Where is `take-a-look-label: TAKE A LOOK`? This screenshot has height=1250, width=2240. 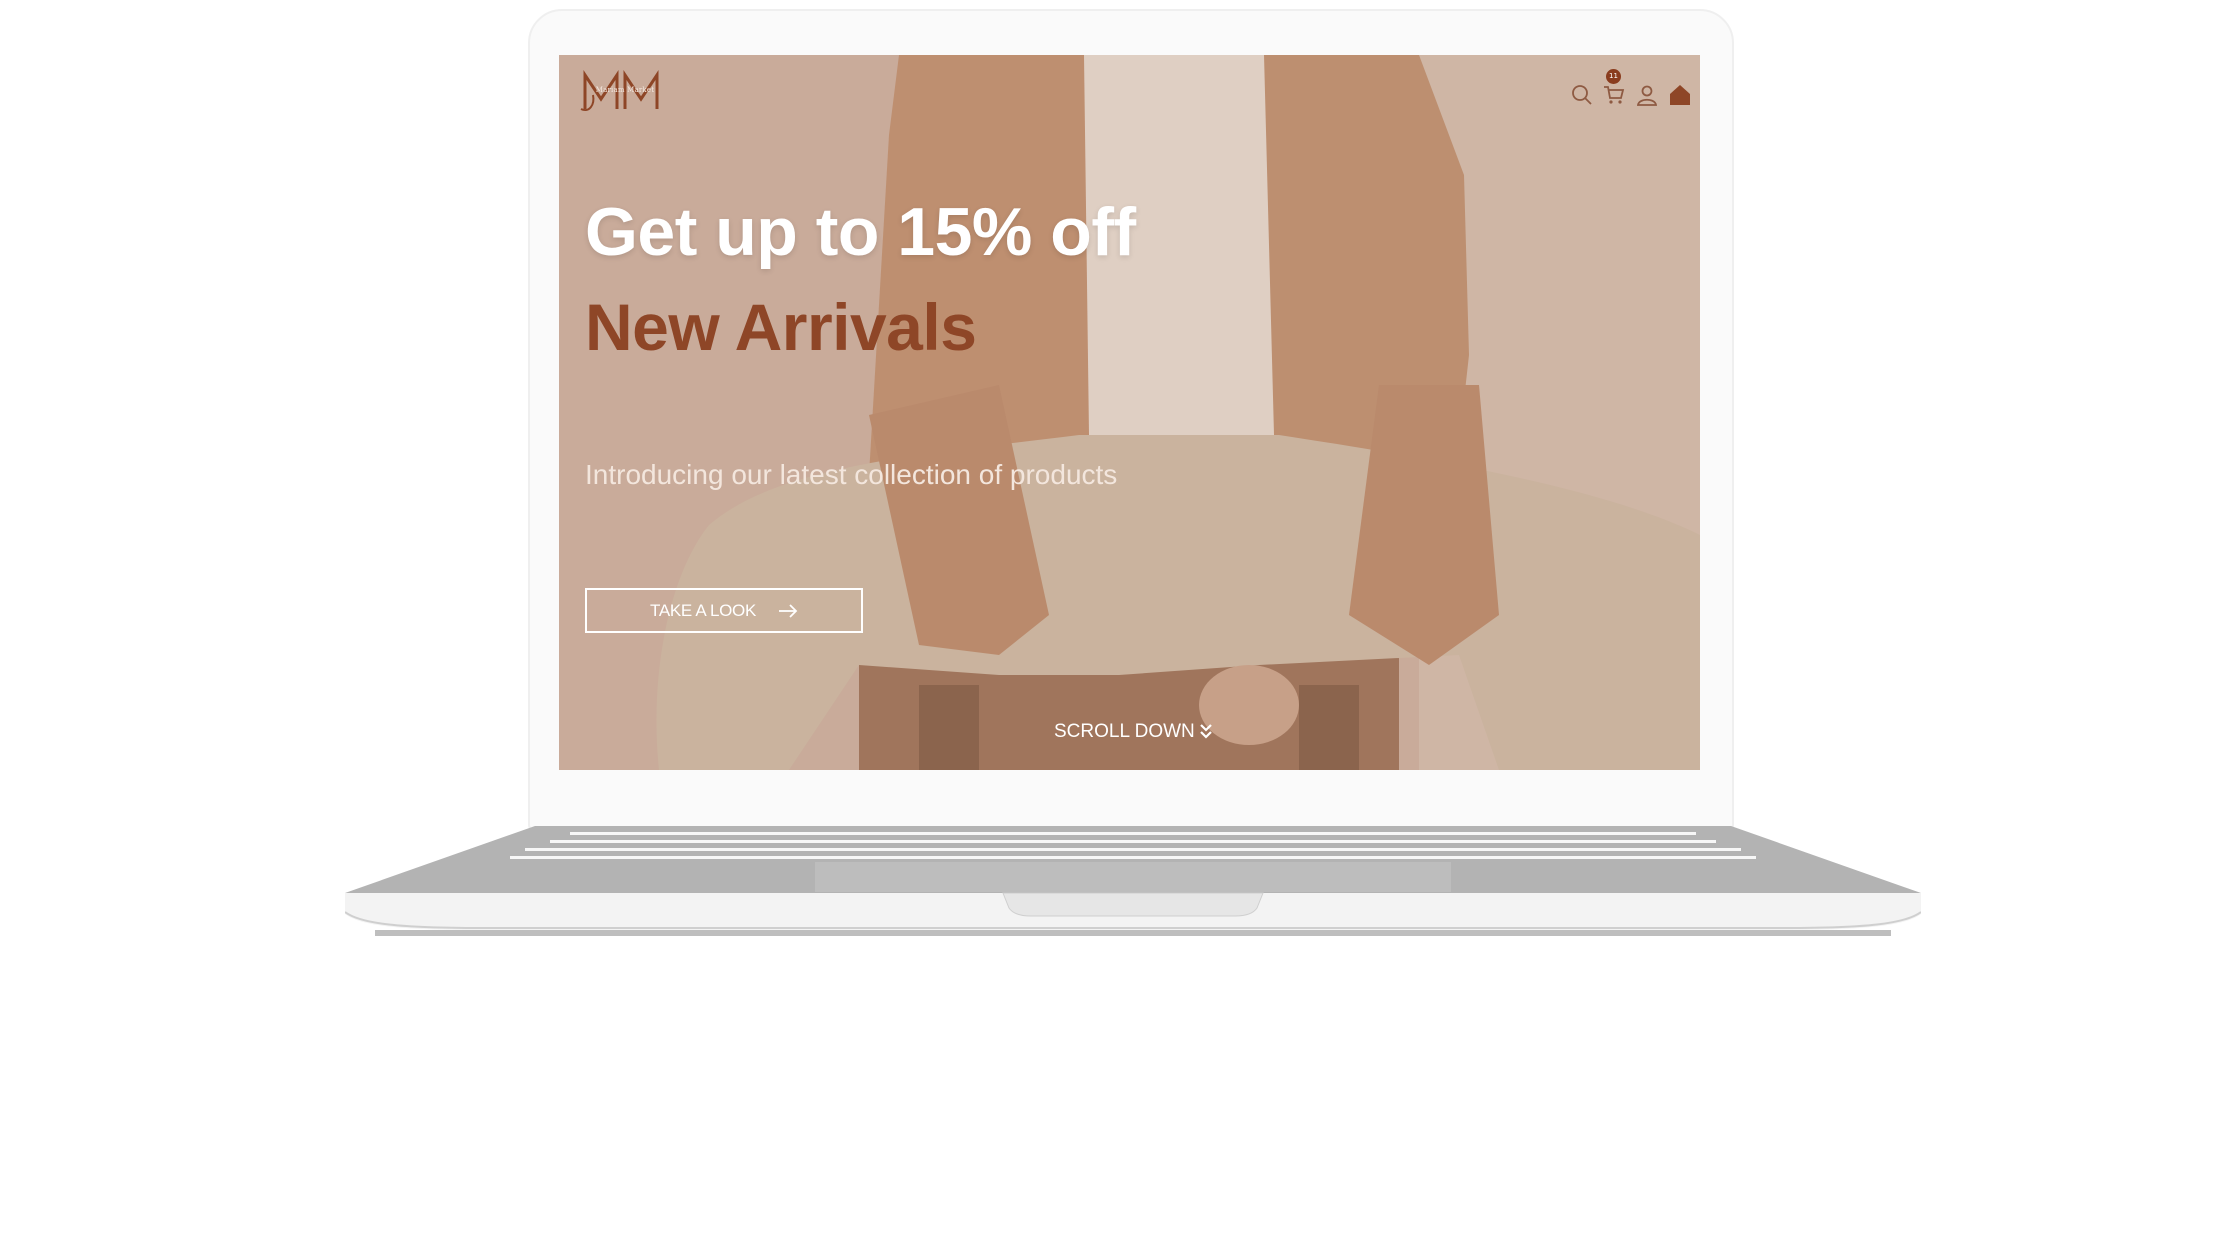
take-a-look-label: TAKE A LOOK is located at coordinates (703, 610).